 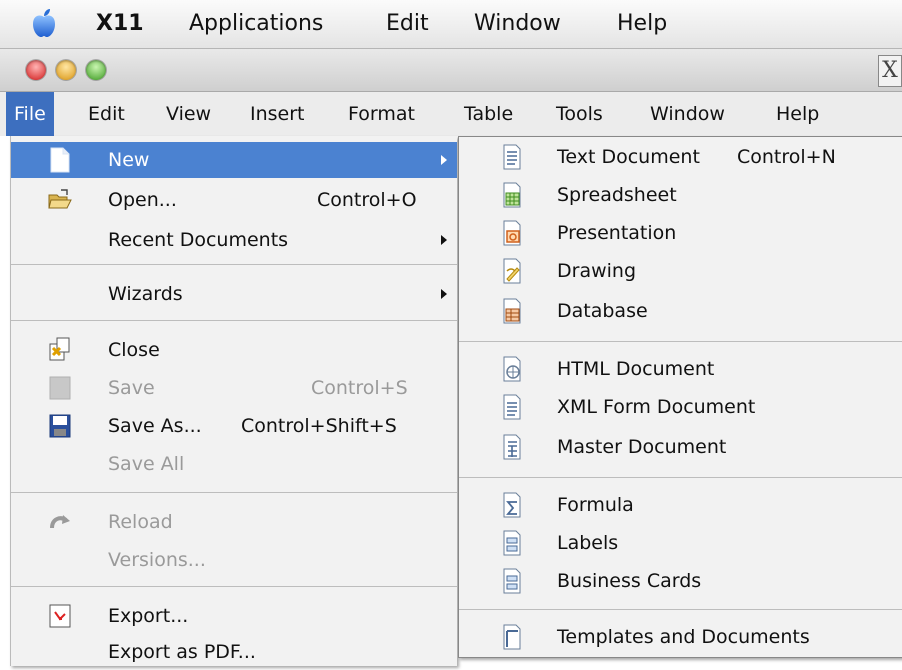 I want to click on file-reload-item: Reload, so click(x=234, y=522).